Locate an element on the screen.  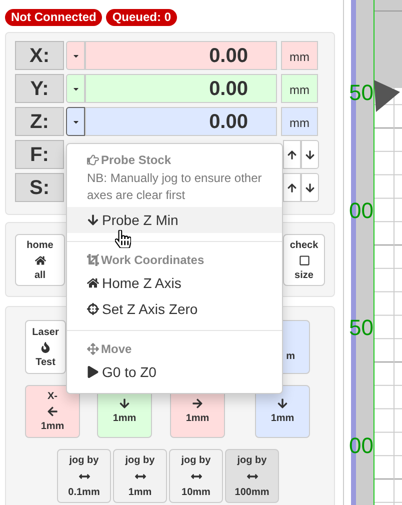
laser-test-button: Laser Test is located at coordinates (45, 347).